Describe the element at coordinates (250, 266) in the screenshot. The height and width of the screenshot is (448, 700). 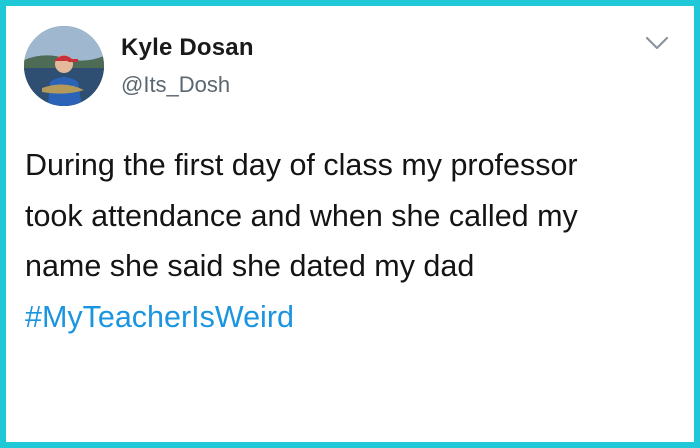
I see `tweet-text-line: name she said she dated my dad` at that location.